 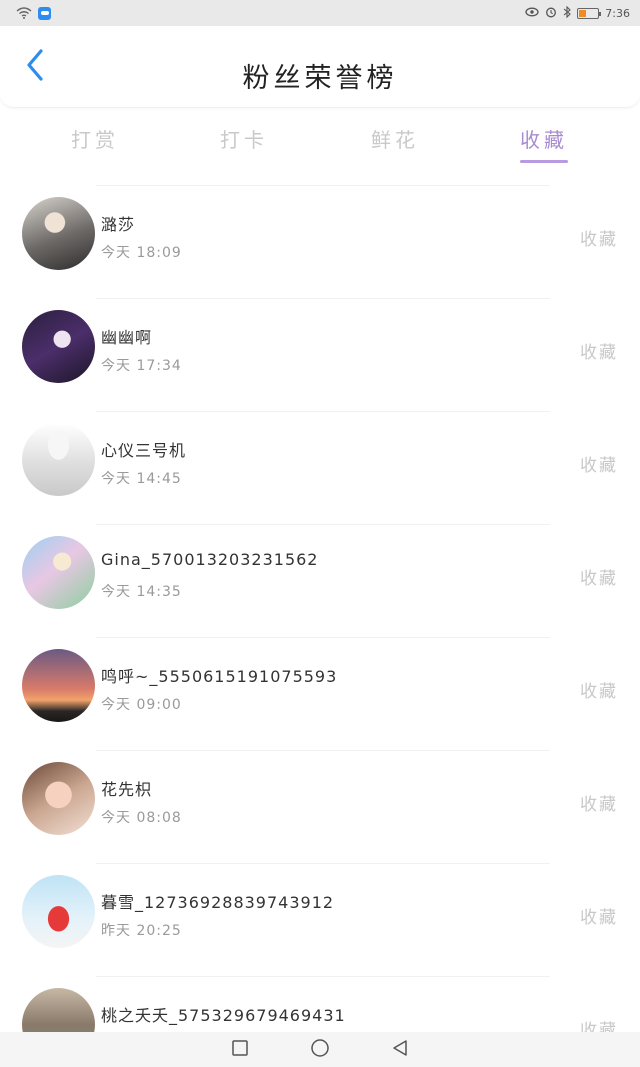 I want to click on system-nav-bar, so click(x=320, y=1049).